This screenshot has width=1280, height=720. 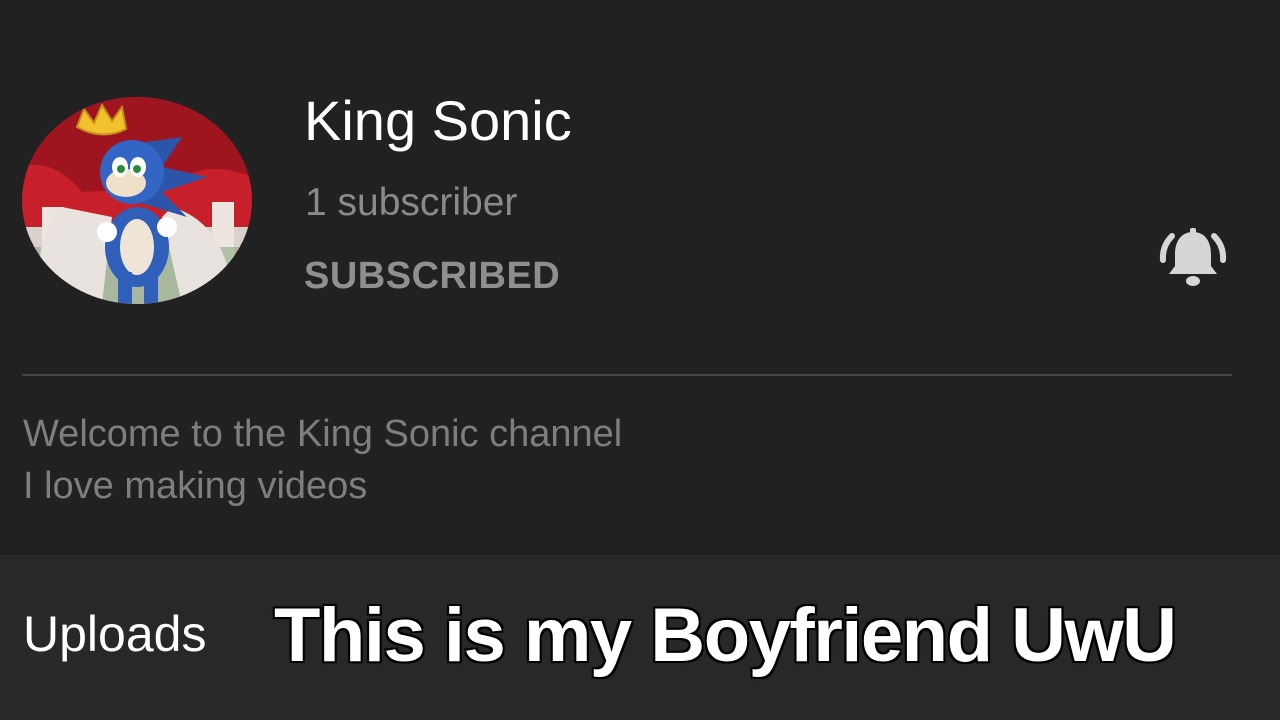 I want to click on section-divider, so click(x=627, y=375).